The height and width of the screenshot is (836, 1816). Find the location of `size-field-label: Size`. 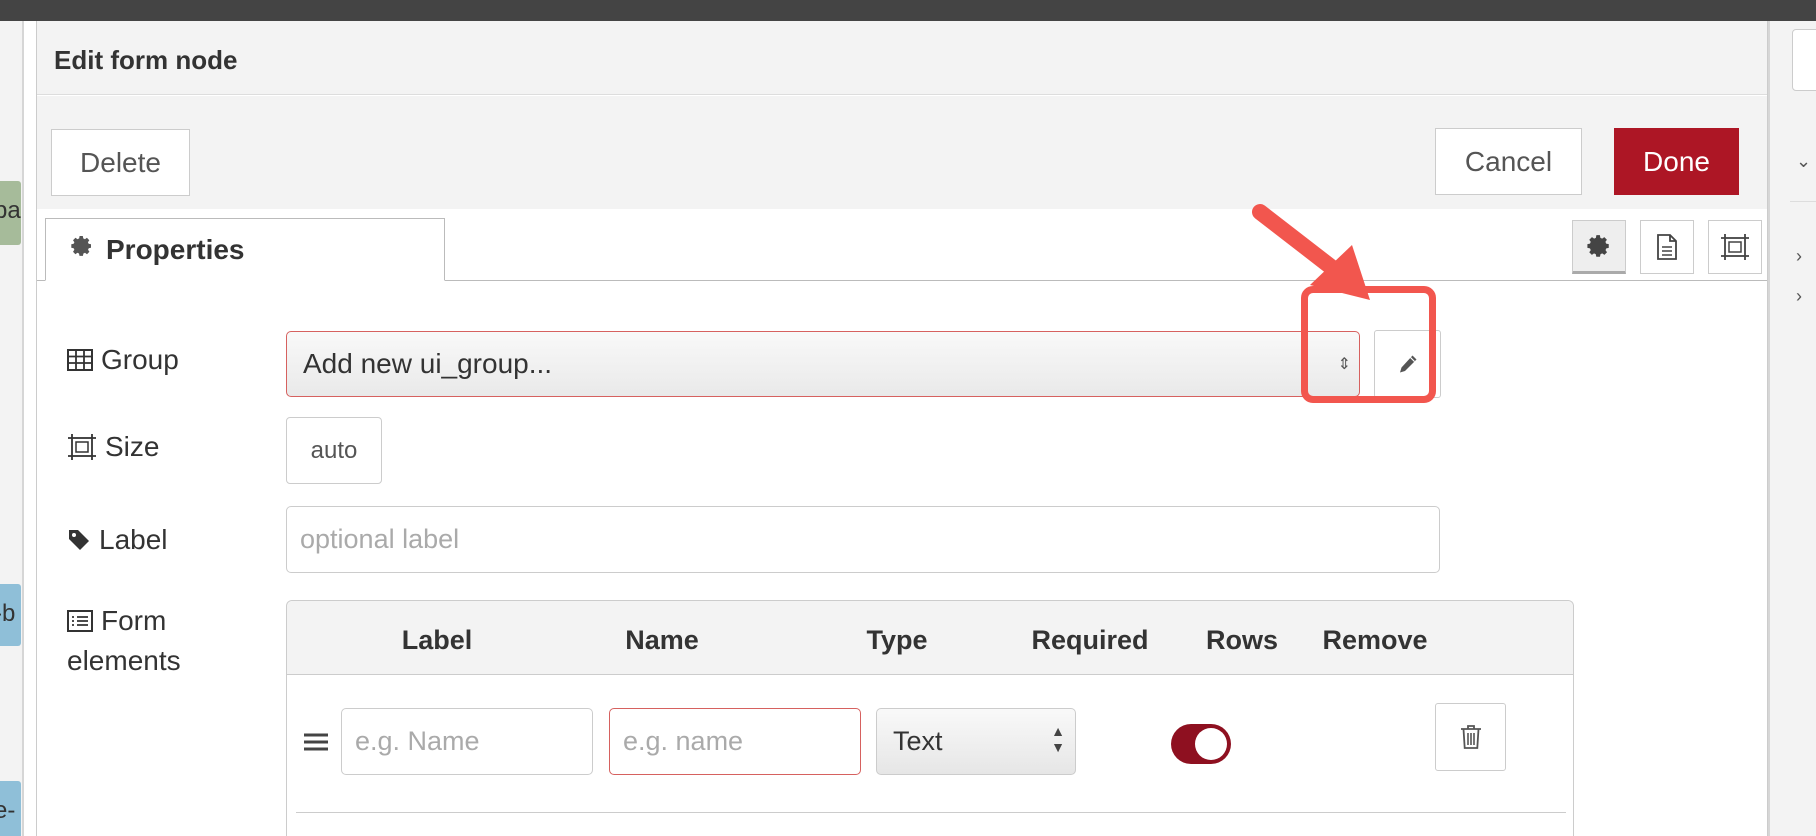

size-field-label: Size is located at coordinates (113, 447).